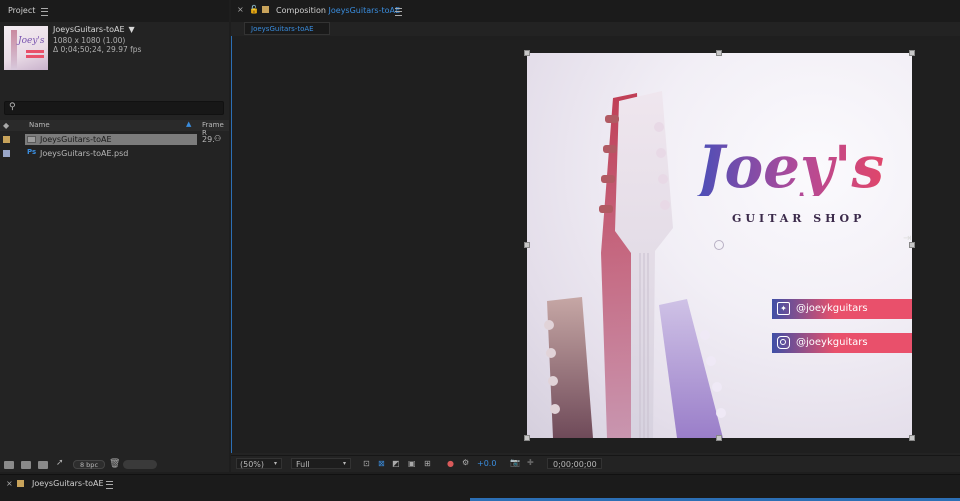  What do you see at coordinates (114, 108) in the screenshot?
I see `project-search-input: ⚲` at bounding box center [114, 108].